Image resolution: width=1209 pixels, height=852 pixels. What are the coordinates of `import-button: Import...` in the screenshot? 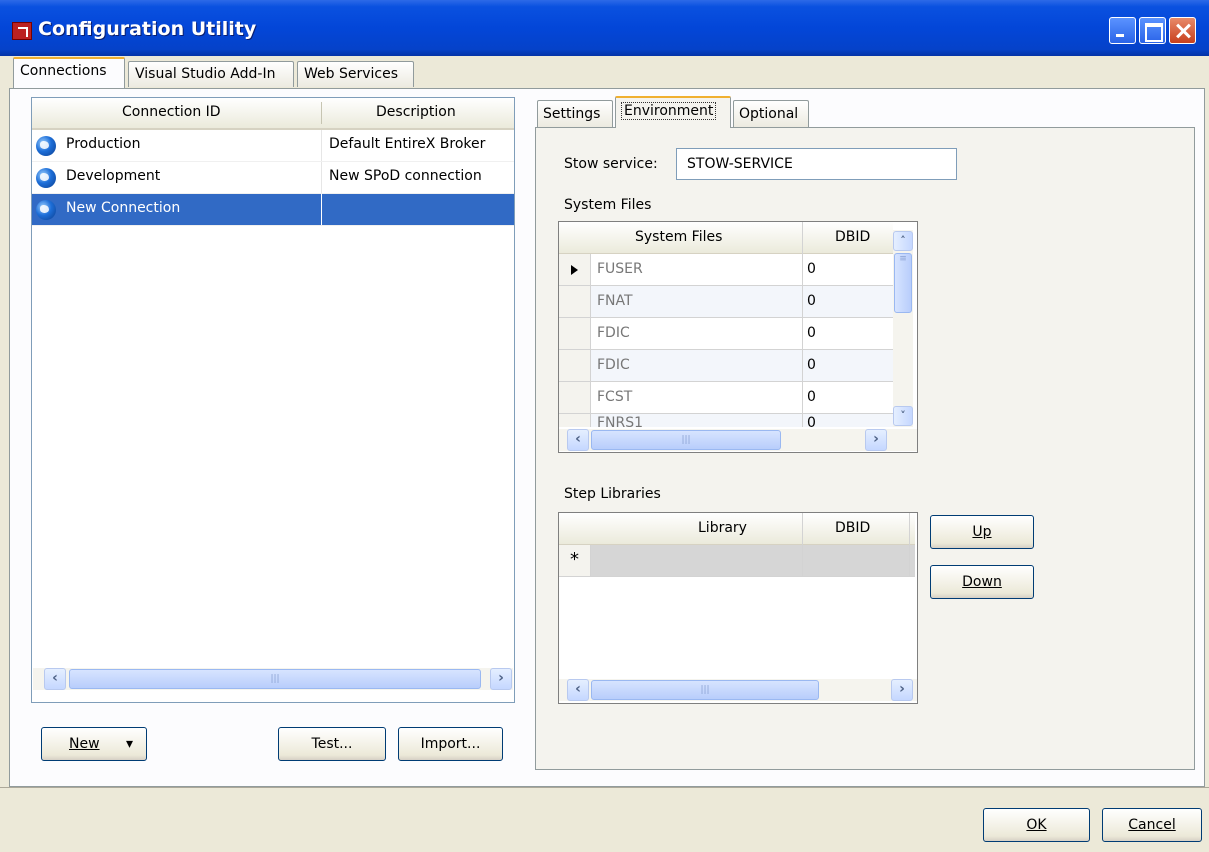 It's located at (450, 744).